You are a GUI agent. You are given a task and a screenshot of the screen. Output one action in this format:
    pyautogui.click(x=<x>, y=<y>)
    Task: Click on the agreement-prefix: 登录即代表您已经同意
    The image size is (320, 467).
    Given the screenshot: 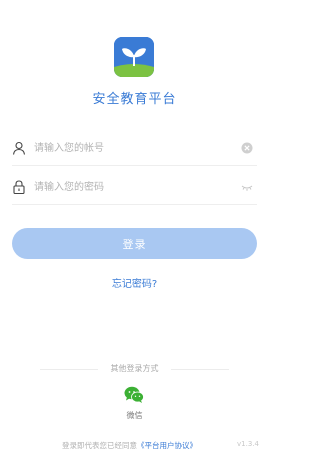 What is the action you would take?
    pyautogui.click(x=99, y=445)
    